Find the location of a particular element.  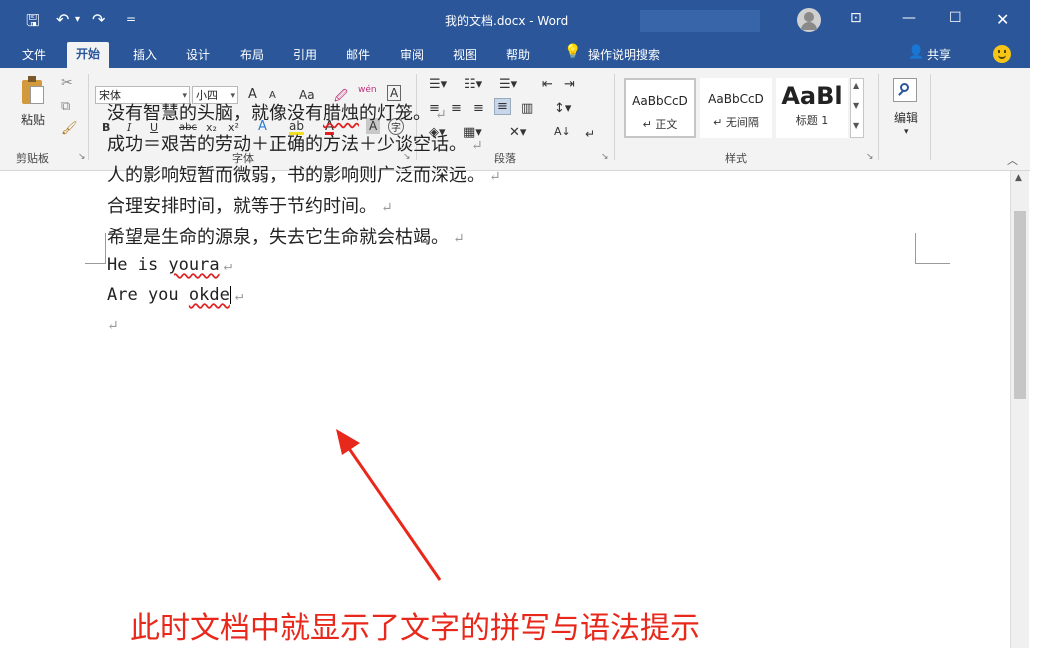

copy-icon: ⧉ is located at coordinates (65, 106).